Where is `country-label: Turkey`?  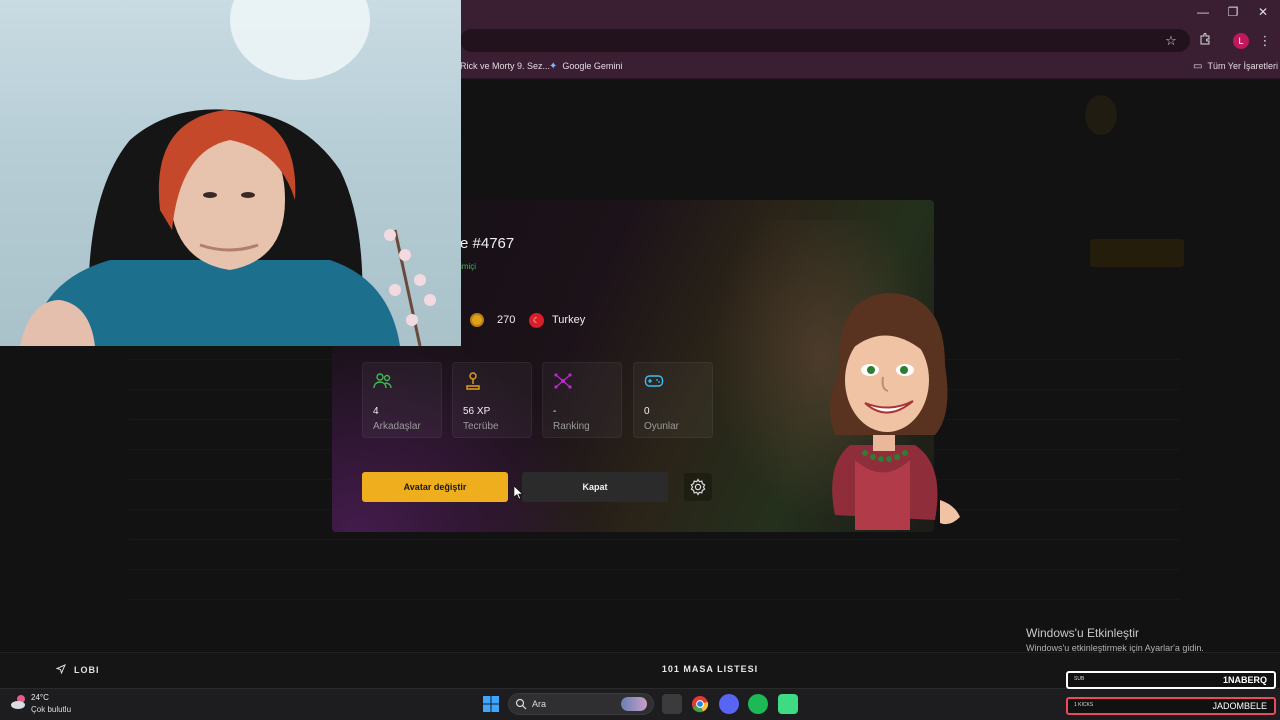
country-label: Turkey is located at coordinates (569, 320).